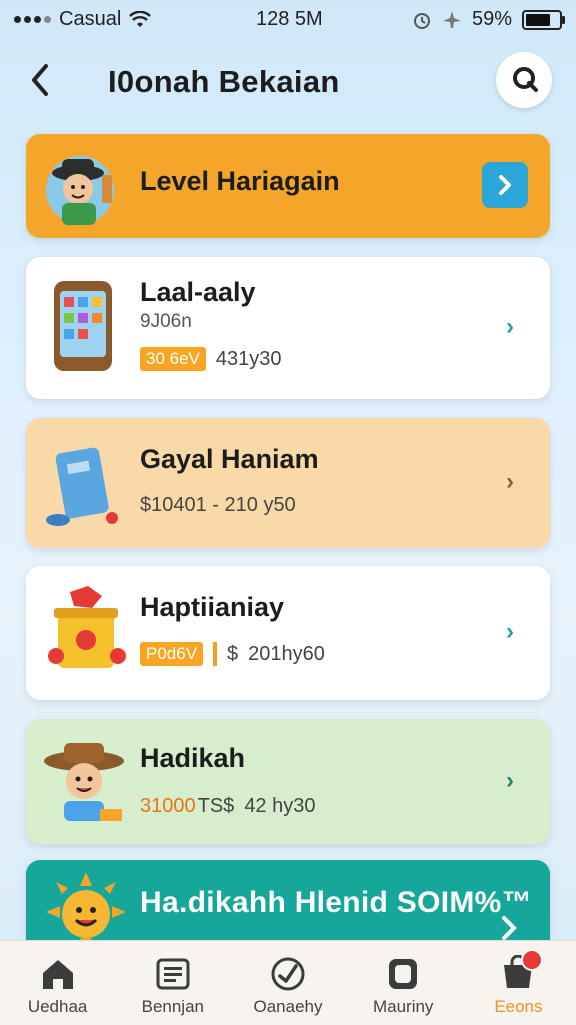 This screenshot has height=1025, width=576. I want to click on gift-box-icon, so click(82, 486).